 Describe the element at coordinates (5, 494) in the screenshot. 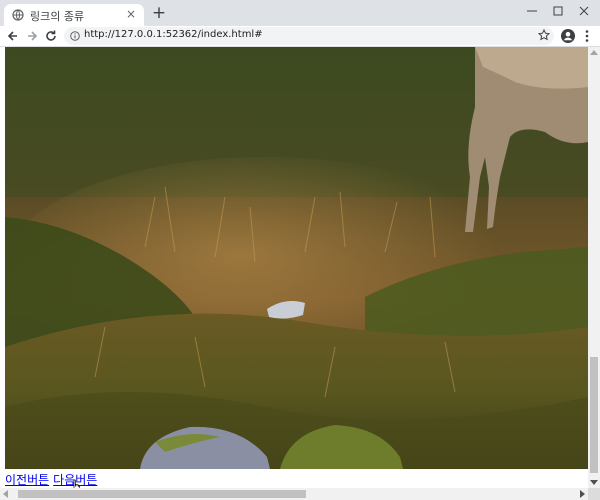

I see `scroll-left-icon` at that location.